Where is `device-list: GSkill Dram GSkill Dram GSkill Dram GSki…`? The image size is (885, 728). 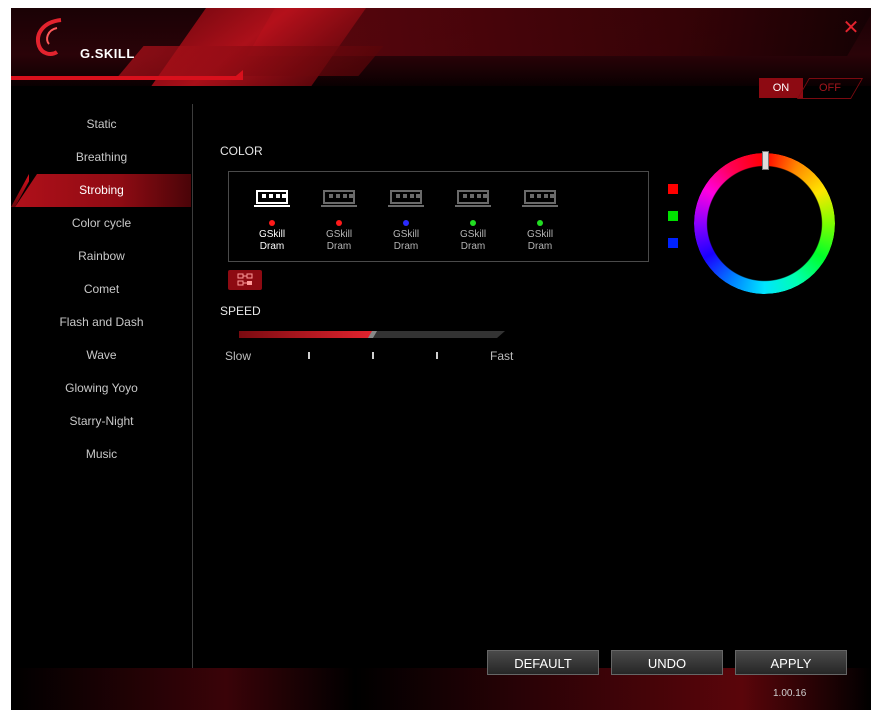
device-list: GSkill Dram GSkill Dram GSkill Dram GSki… is located at coordinates (438, 216).